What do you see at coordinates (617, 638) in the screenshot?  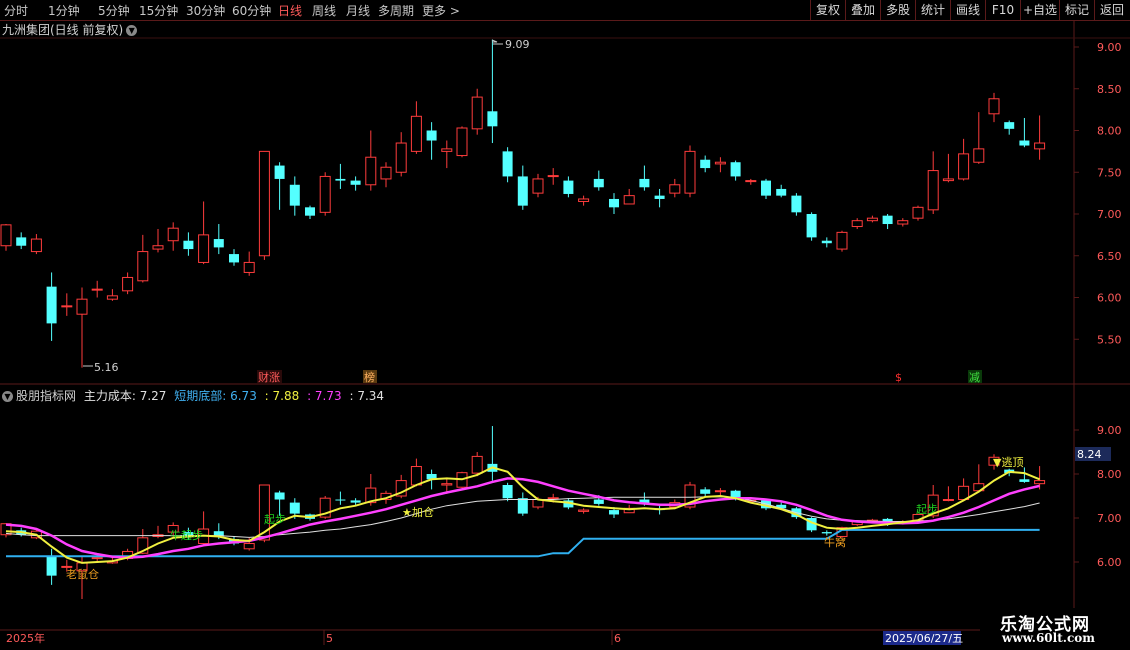 I see `date-label: 6` at bounding box center [617, 638].